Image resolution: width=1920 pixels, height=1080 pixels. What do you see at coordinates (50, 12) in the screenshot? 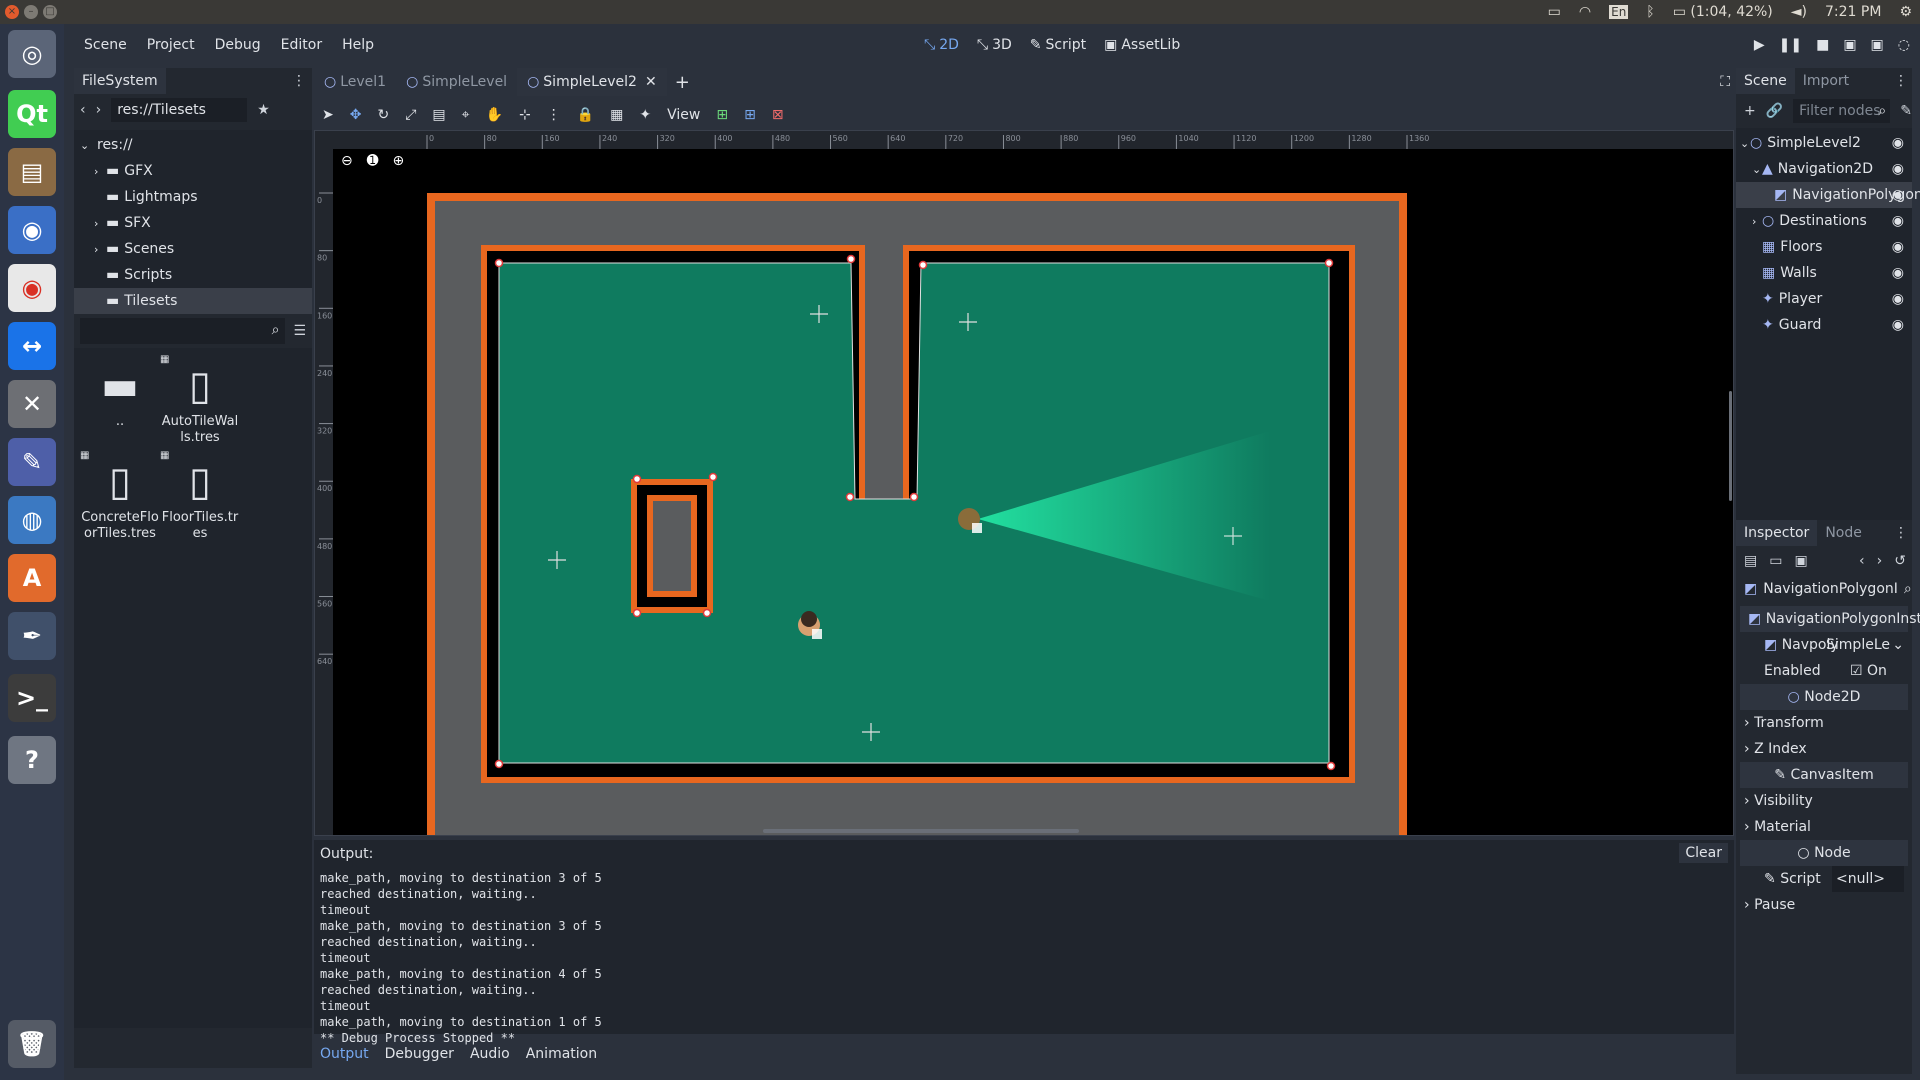
I see `maximize-window-icon: □` at bounding box center [50, 12].